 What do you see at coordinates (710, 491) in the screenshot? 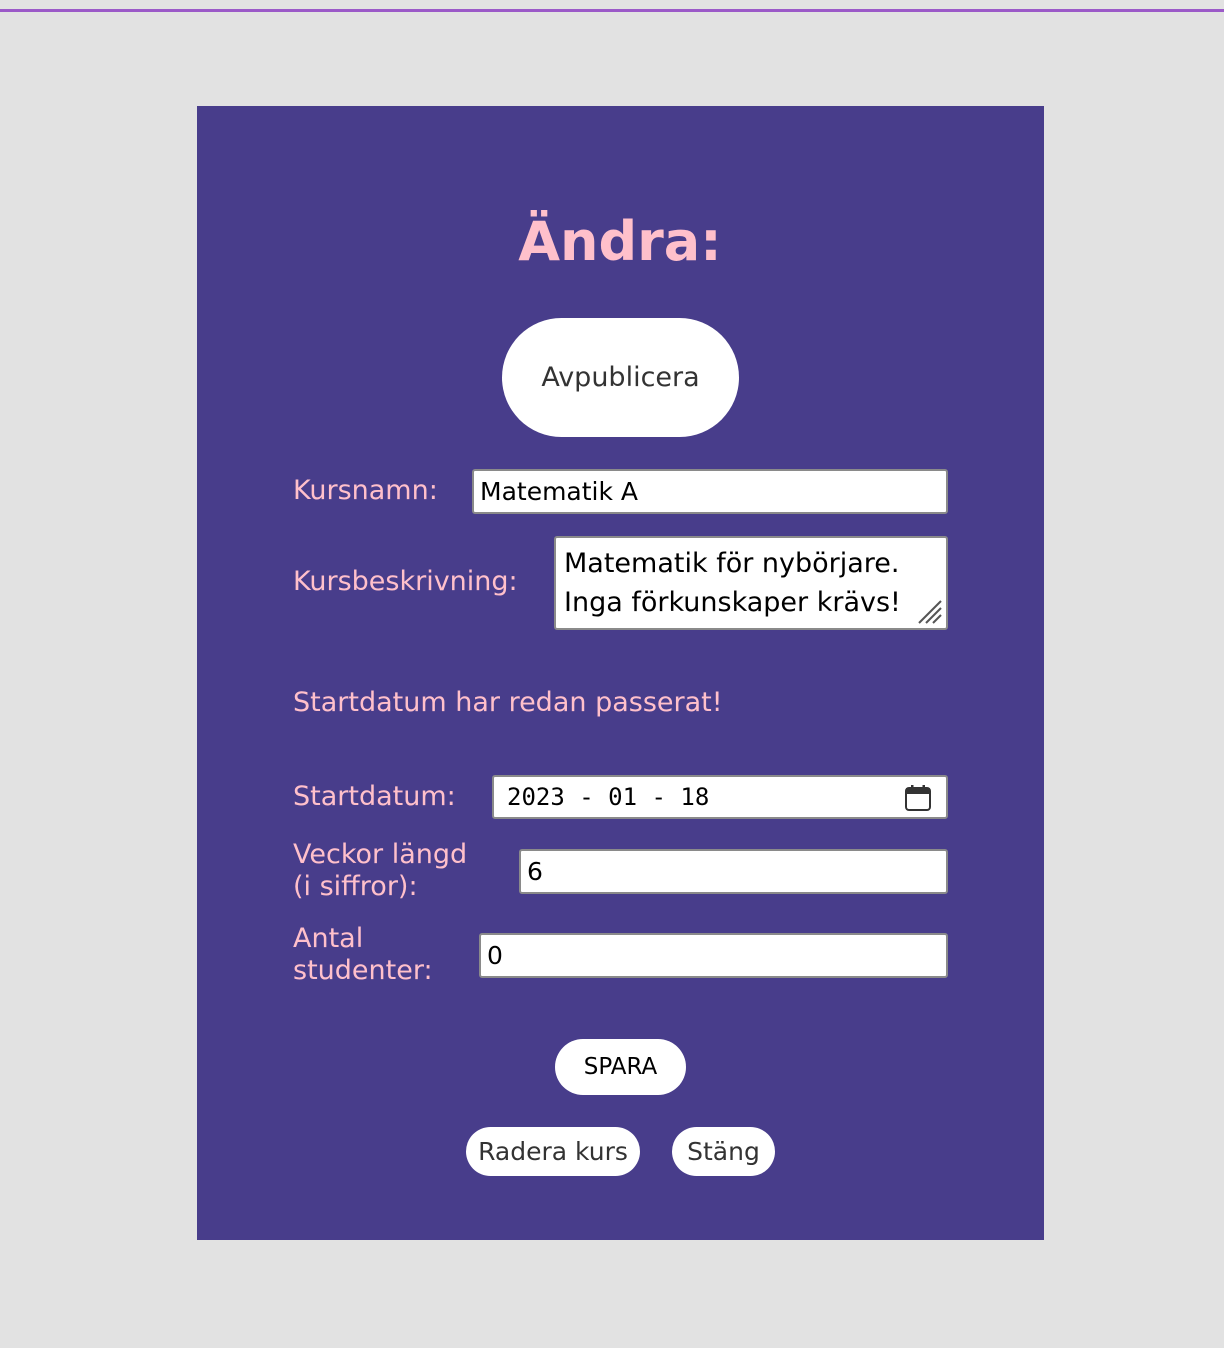
I see `course-name-input: Matematik A` at bounding box center [710, 491].